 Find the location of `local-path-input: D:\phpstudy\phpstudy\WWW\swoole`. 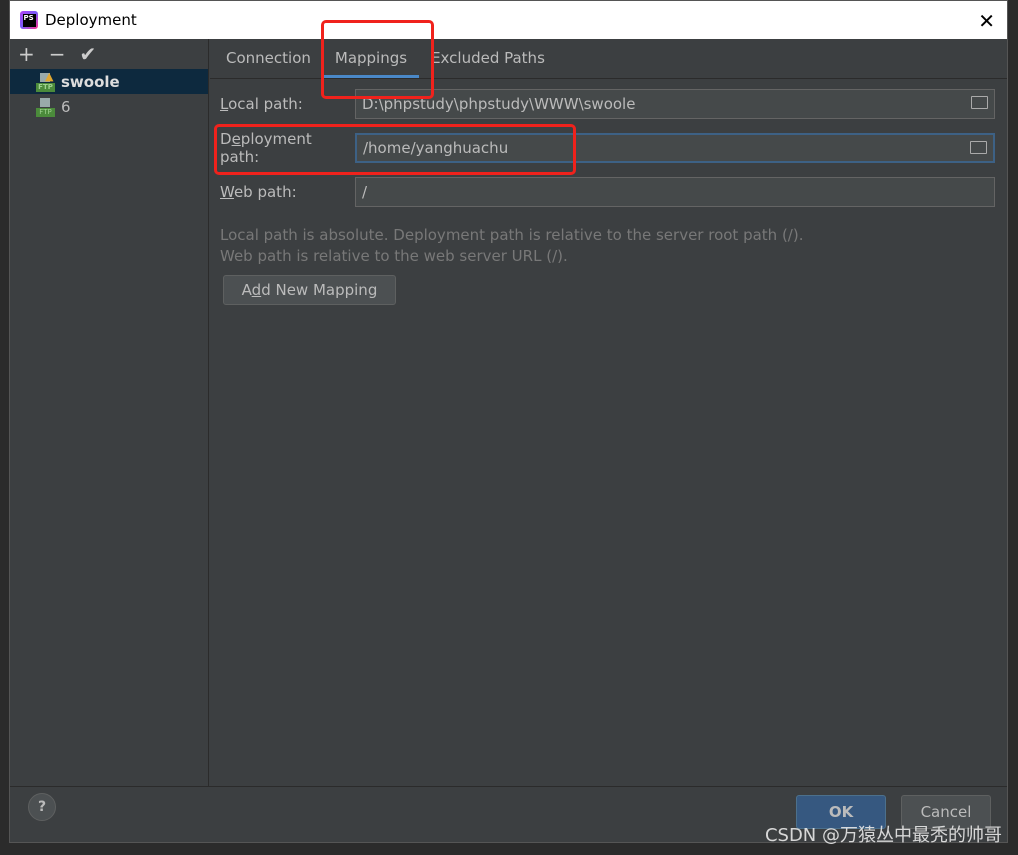

local-path-input: D:\phpstudy\phpstudy\WWW\swoole is located at coordinates (675, 104).